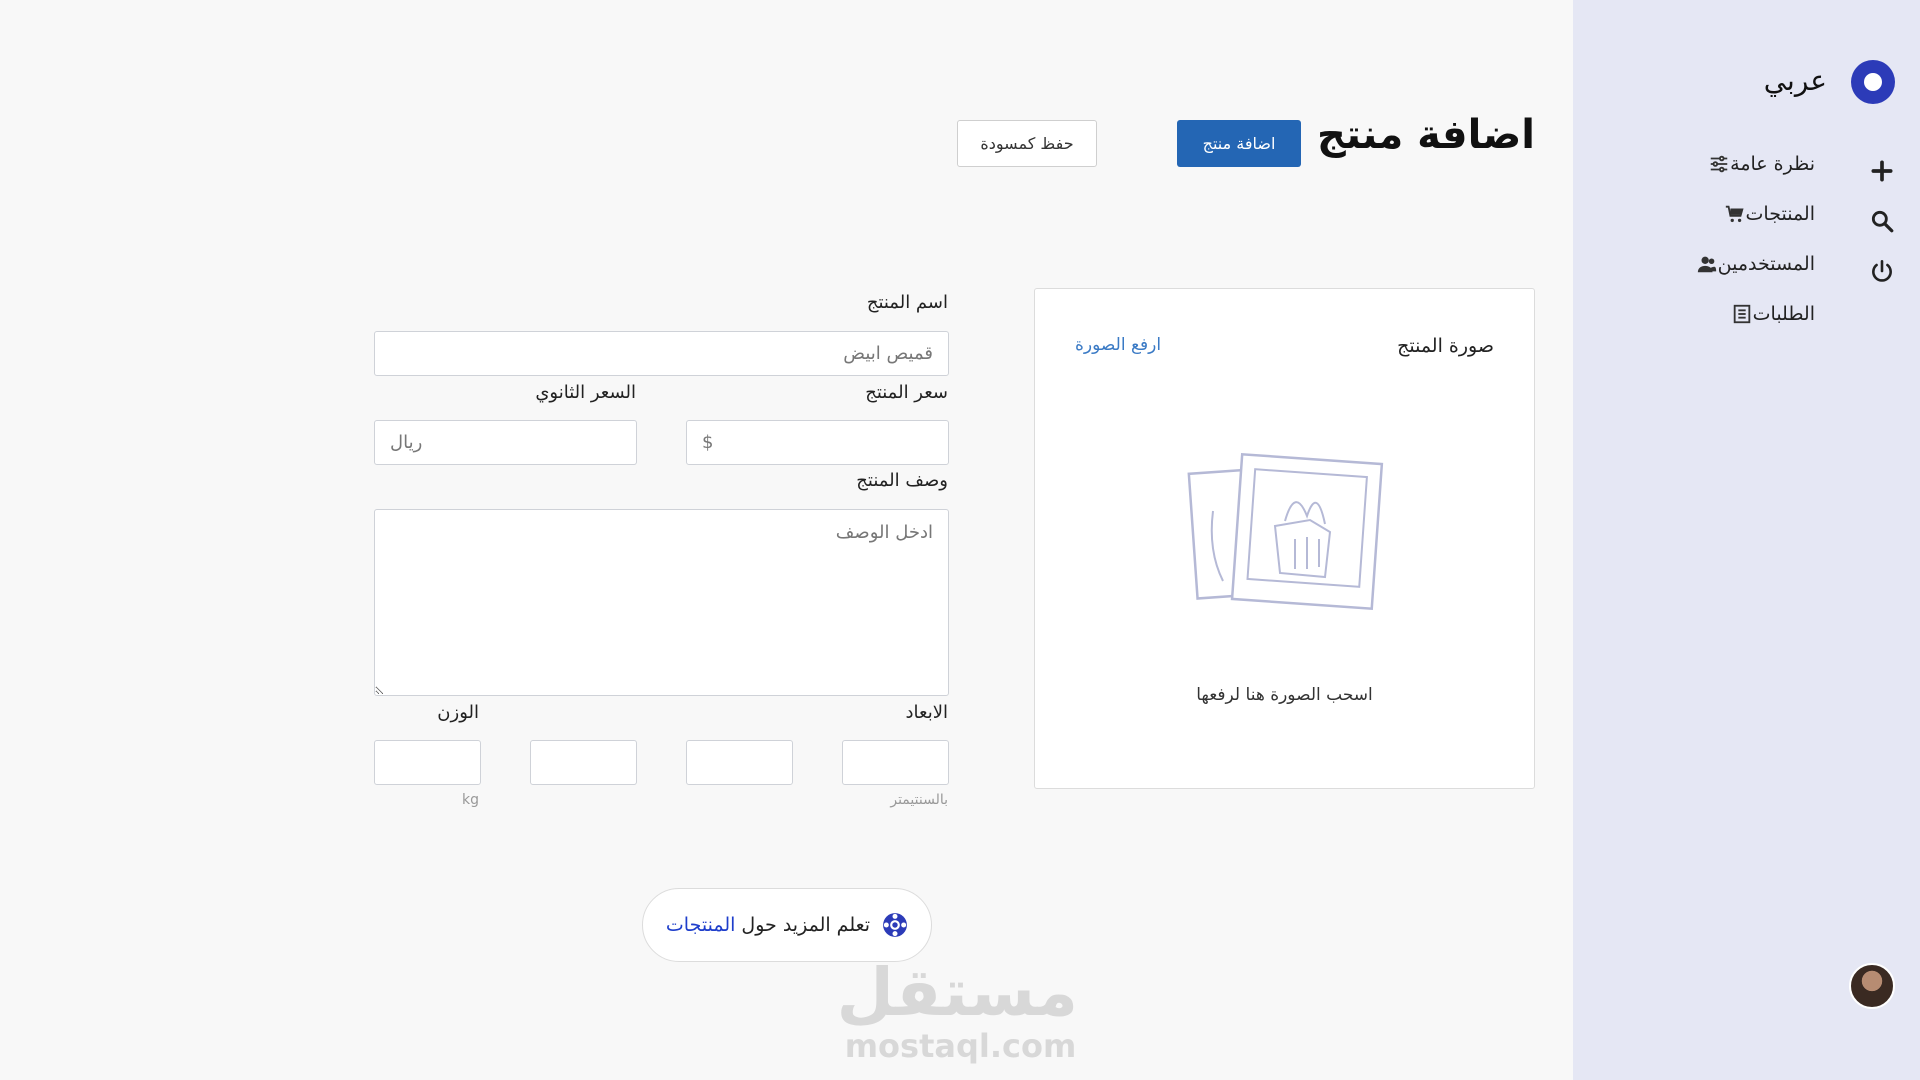  What do you see at coordinates (1425, 135) in the screenshot?
I see `page-title: اضافة منتج` at bounding box center [1425, 135].